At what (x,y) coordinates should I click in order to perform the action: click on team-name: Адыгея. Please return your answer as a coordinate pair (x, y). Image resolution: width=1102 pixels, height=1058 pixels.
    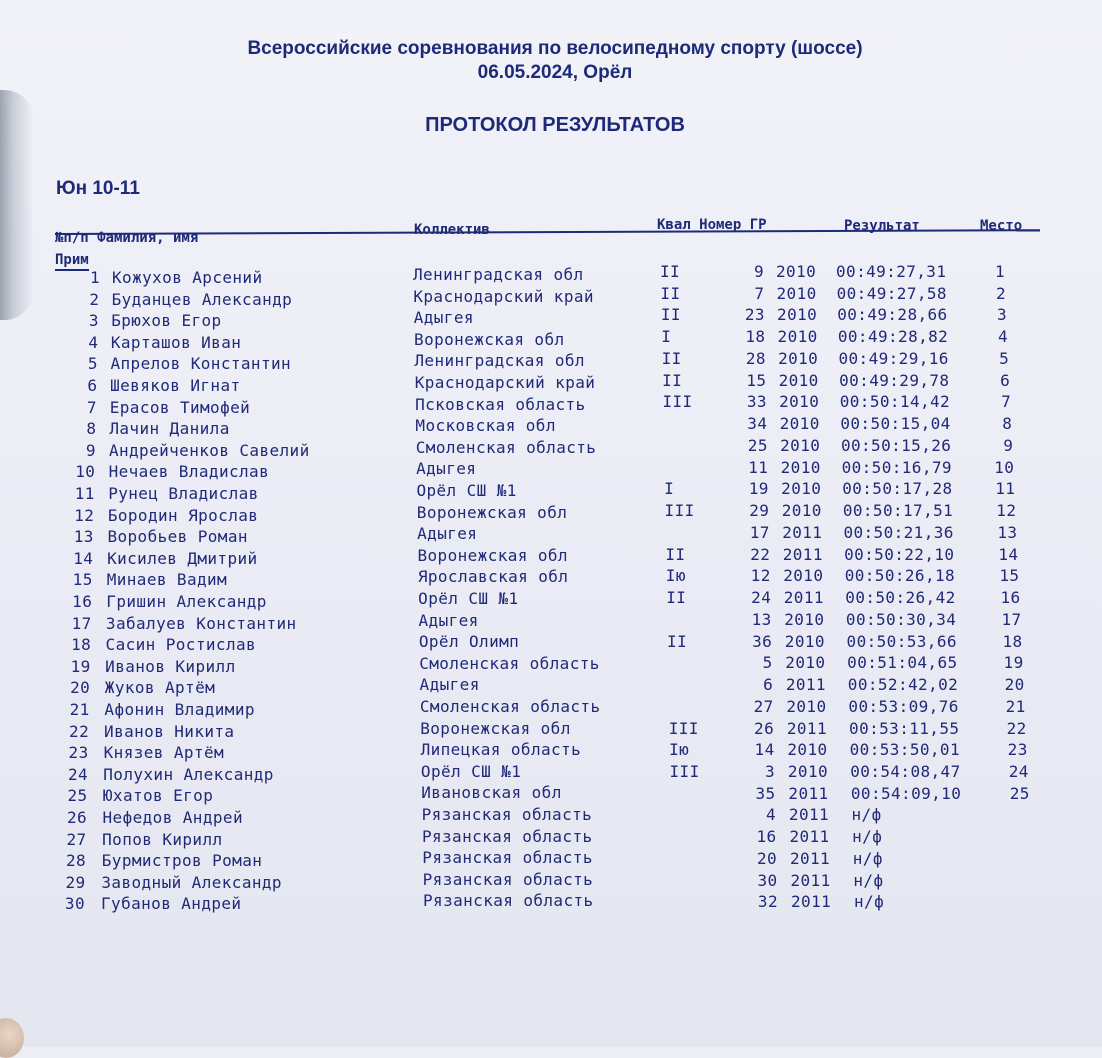
    Looking at the image, I should click on (446, 469).